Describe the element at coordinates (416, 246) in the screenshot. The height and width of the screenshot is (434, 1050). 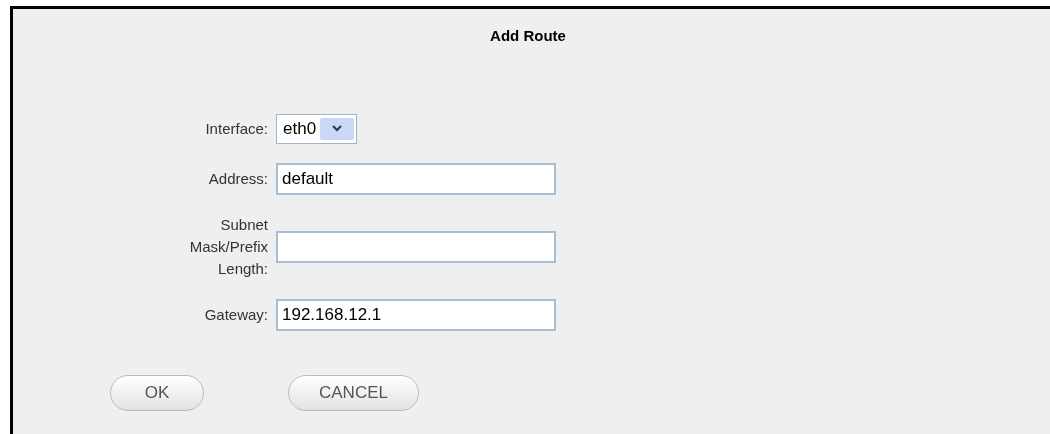
I see `text-field` at that location.